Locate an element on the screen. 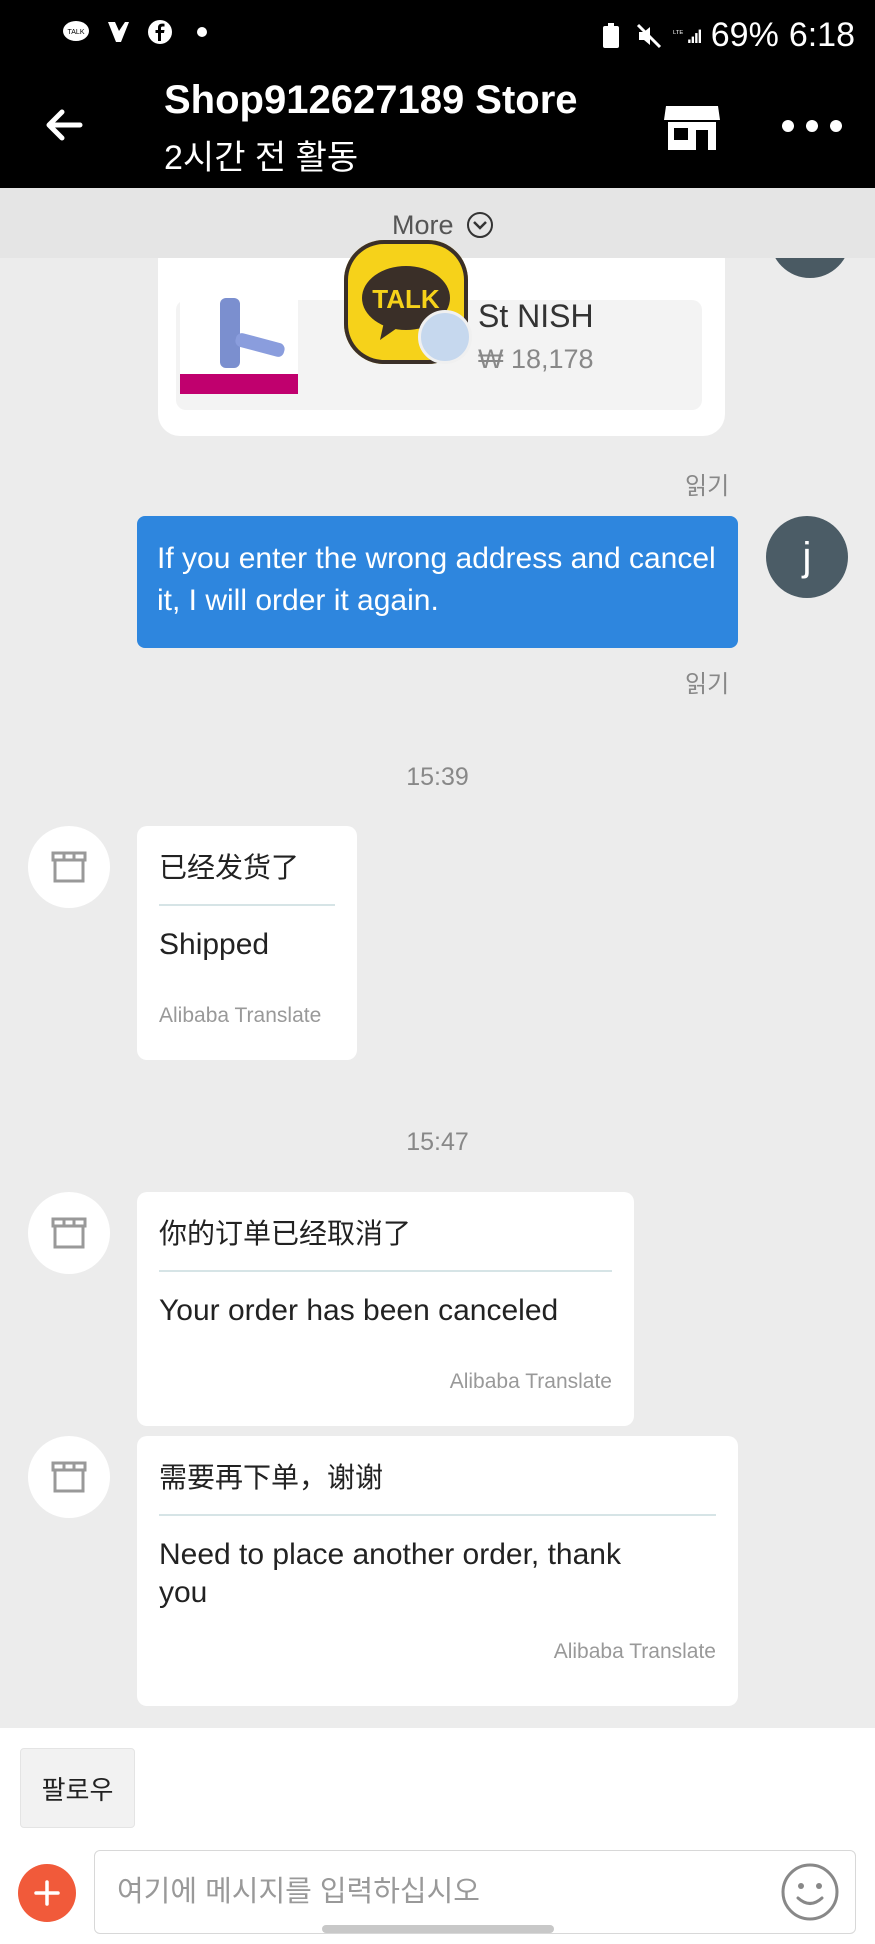 The width and height of the screenshot is (875, 1944). store-button is located at coordinates (692, 128).